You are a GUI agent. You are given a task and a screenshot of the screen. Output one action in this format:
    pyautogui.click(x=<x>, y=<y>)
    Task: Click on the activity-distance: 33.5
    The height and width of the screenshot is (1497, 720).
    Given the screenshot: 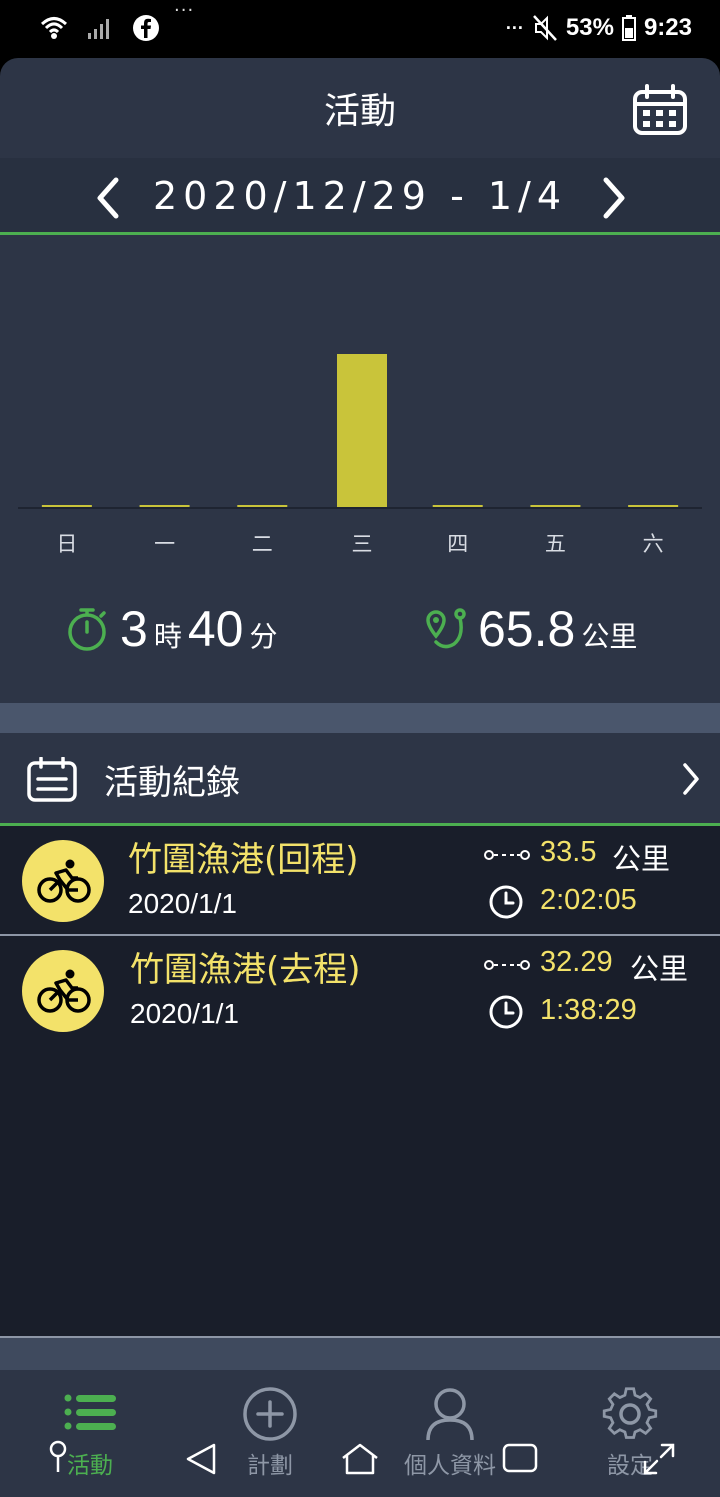 What is the action you would take?
    pyautogui.click(x=568, y=852)
    